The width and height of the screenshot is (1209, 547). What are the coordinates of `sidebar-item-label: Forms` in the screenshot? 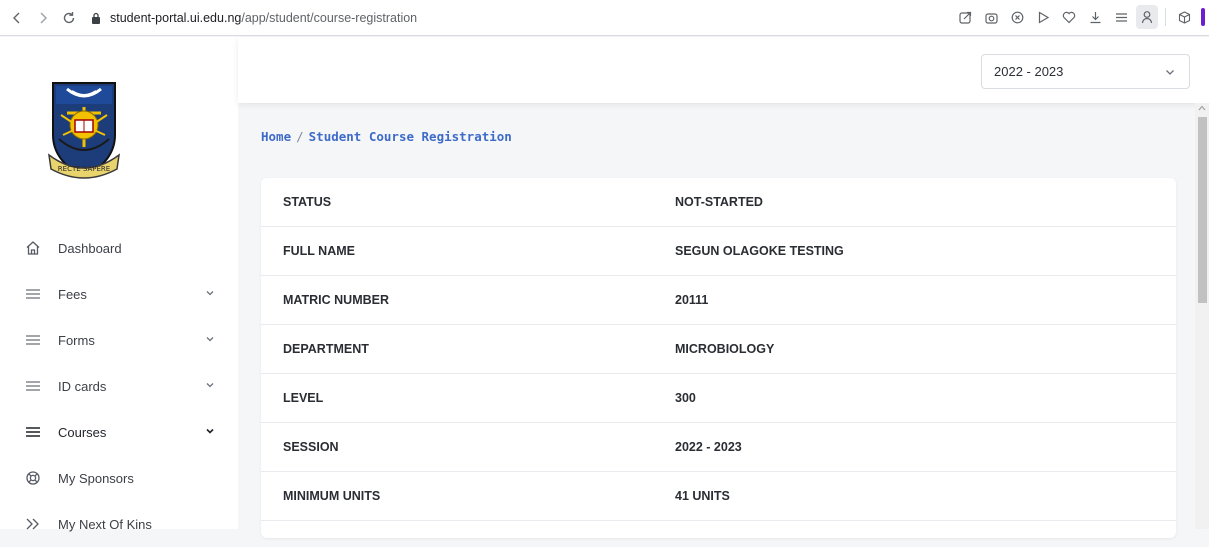 It's located at (76, 340).